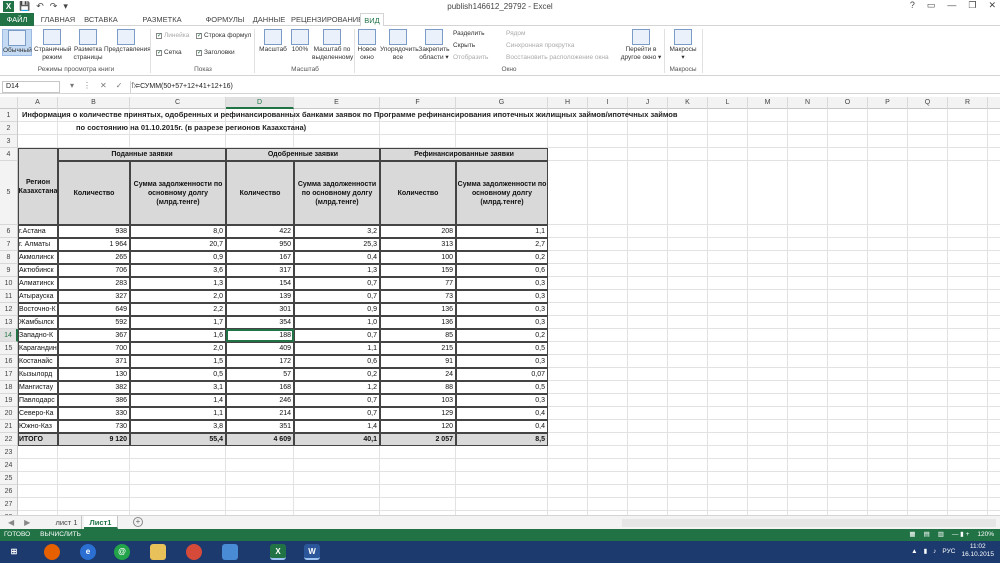  What do you see at coordinates (934, 551) in the screenshot?
I see `volume-icon: ♪` at bounding box center [934, 551].